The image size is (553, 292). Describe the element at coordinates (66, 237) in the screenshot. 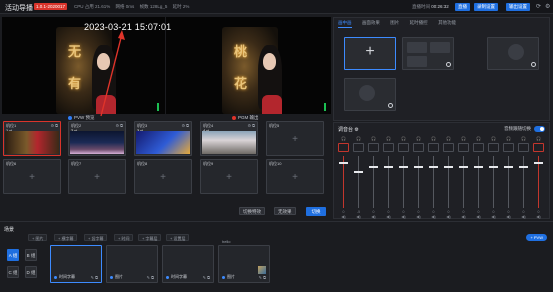

I see `add-horizontal-caption-chip: + 横字幕` at that location.